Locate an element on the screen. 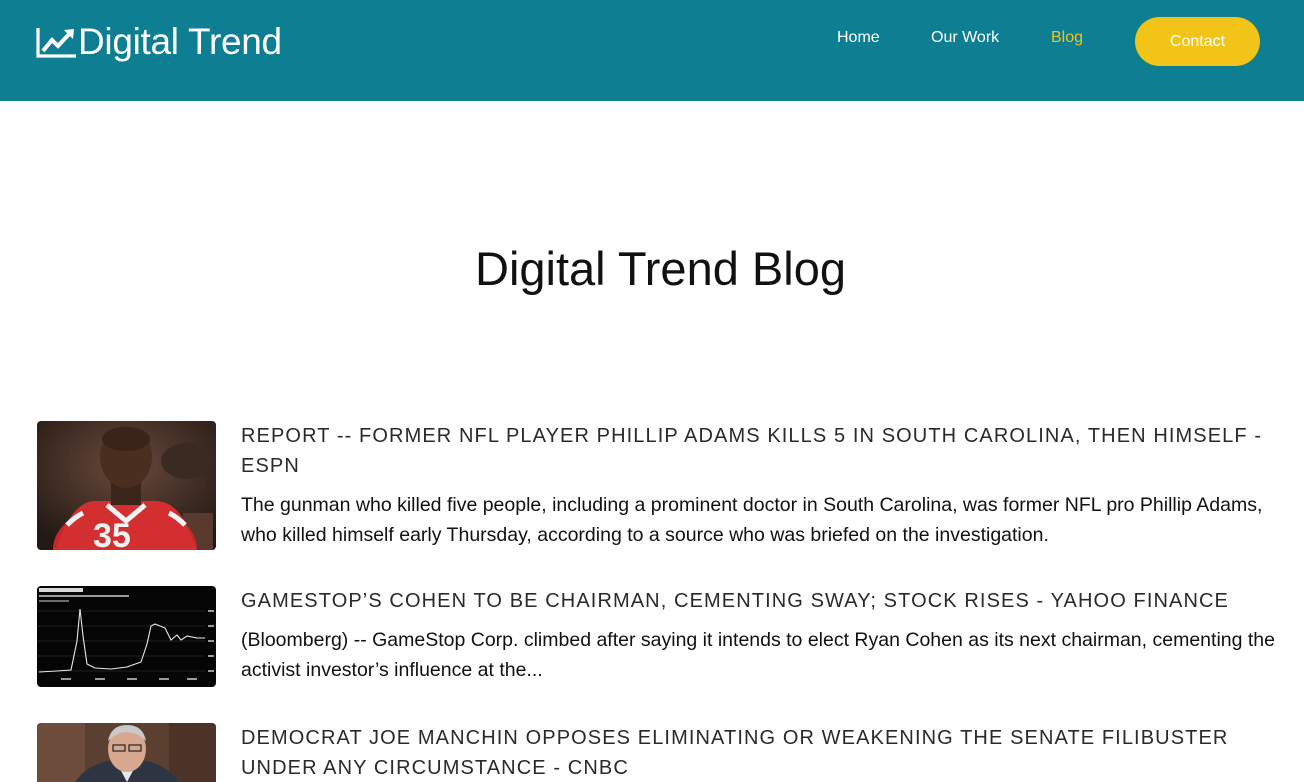  trending-up-icon is located at coordinates (56, 43).